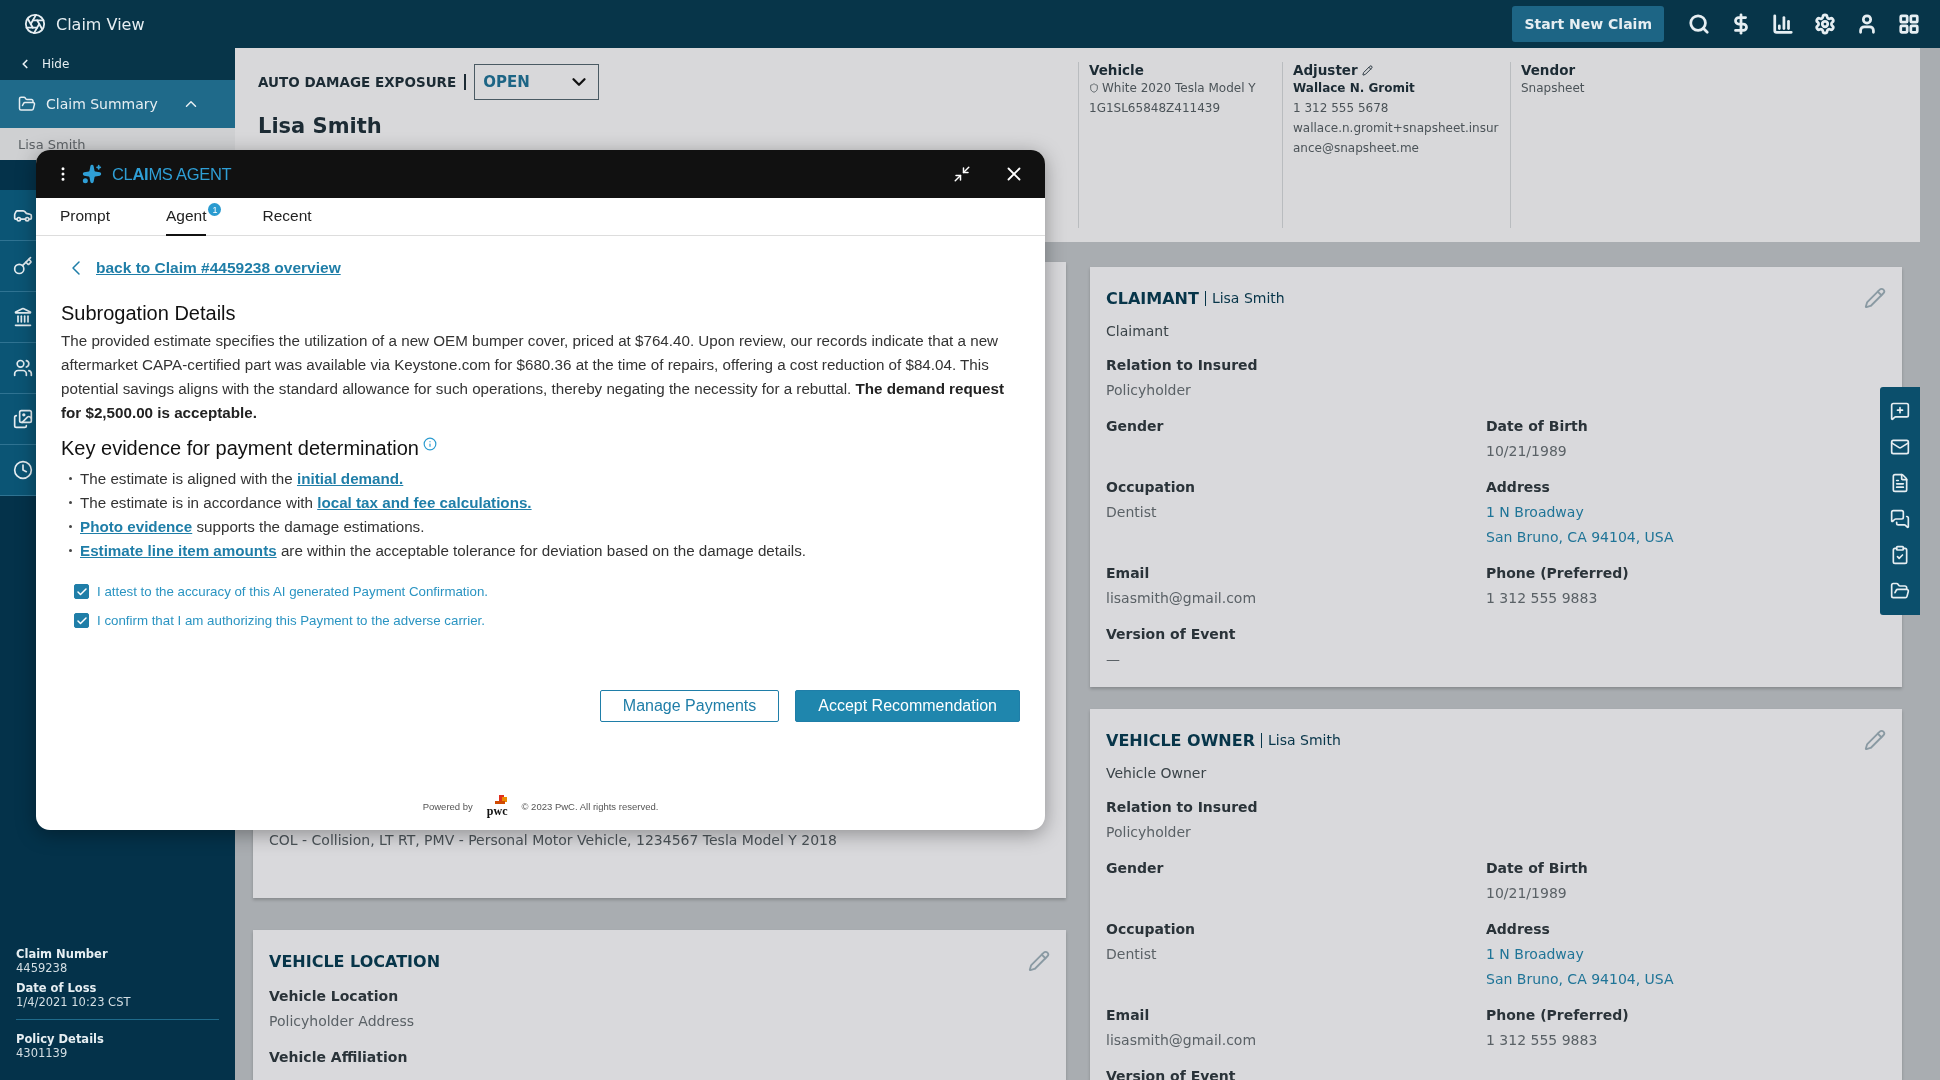 Image resolution: width=1940 pixels, height=1080 pixels. What do you see at coordinates (85, 217) in the screenshot?
I see `panel-tab: Prompt` at bounding box center [85, 217].